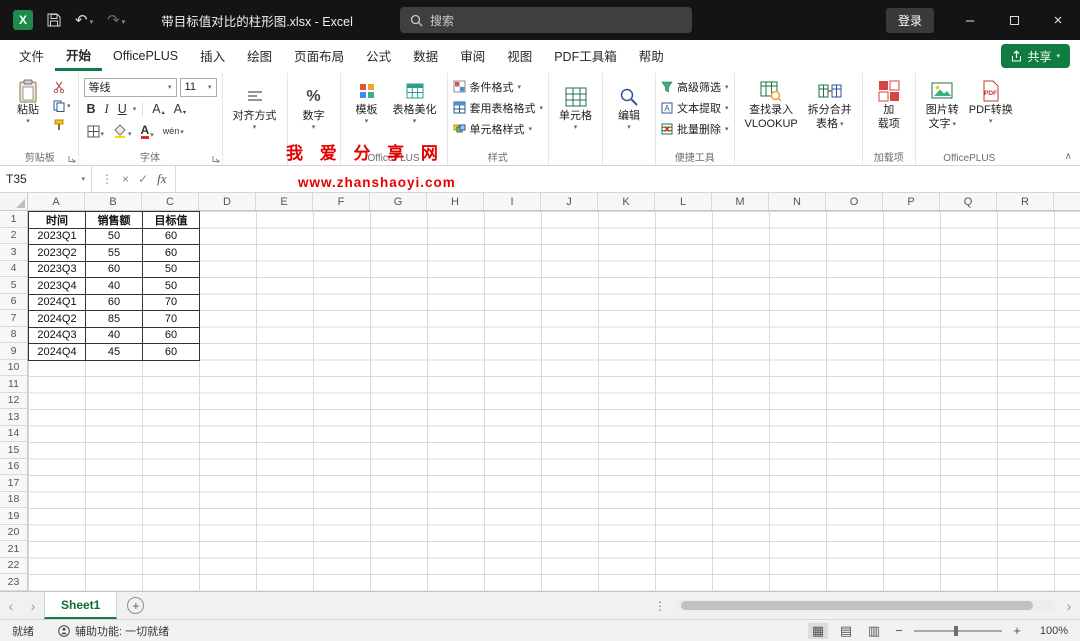 This screenshot has width=1080, height=641. Describe the element at coordinates (57, 302) in the screenshot. I see `table-cell: 2024Q1` at that location.